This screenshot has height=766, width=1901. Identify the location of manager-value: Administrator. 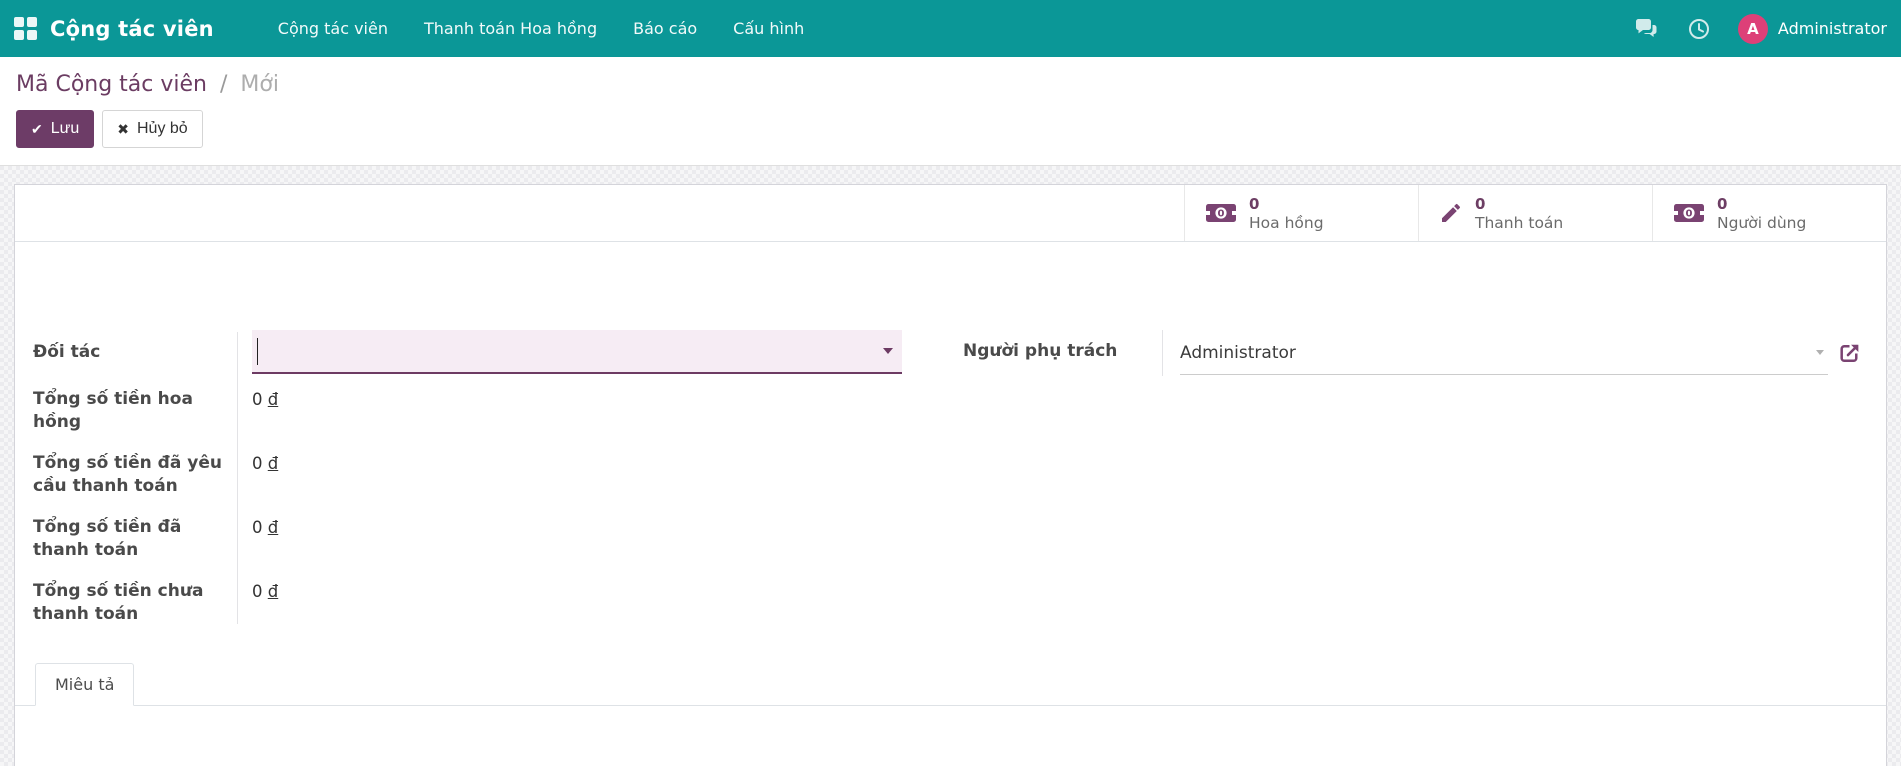
(1238, 352).